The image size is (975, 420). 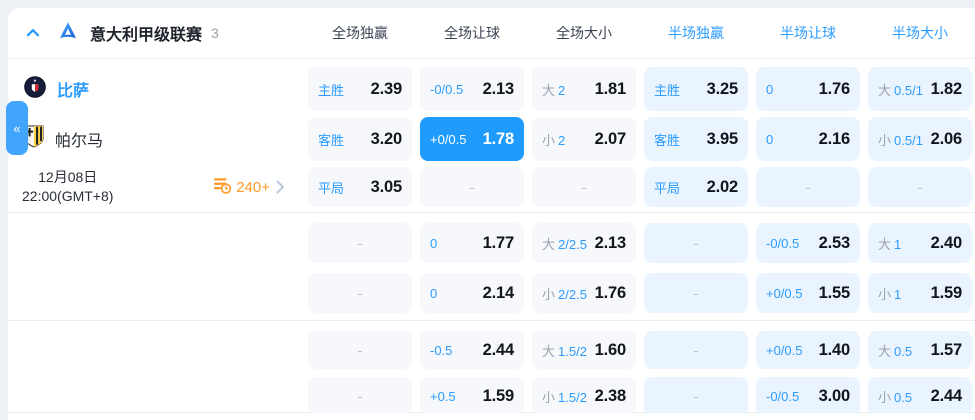 I want to click on odds-cell-ft-handicap: +0.5 1.59, so click(x=472, y=396).